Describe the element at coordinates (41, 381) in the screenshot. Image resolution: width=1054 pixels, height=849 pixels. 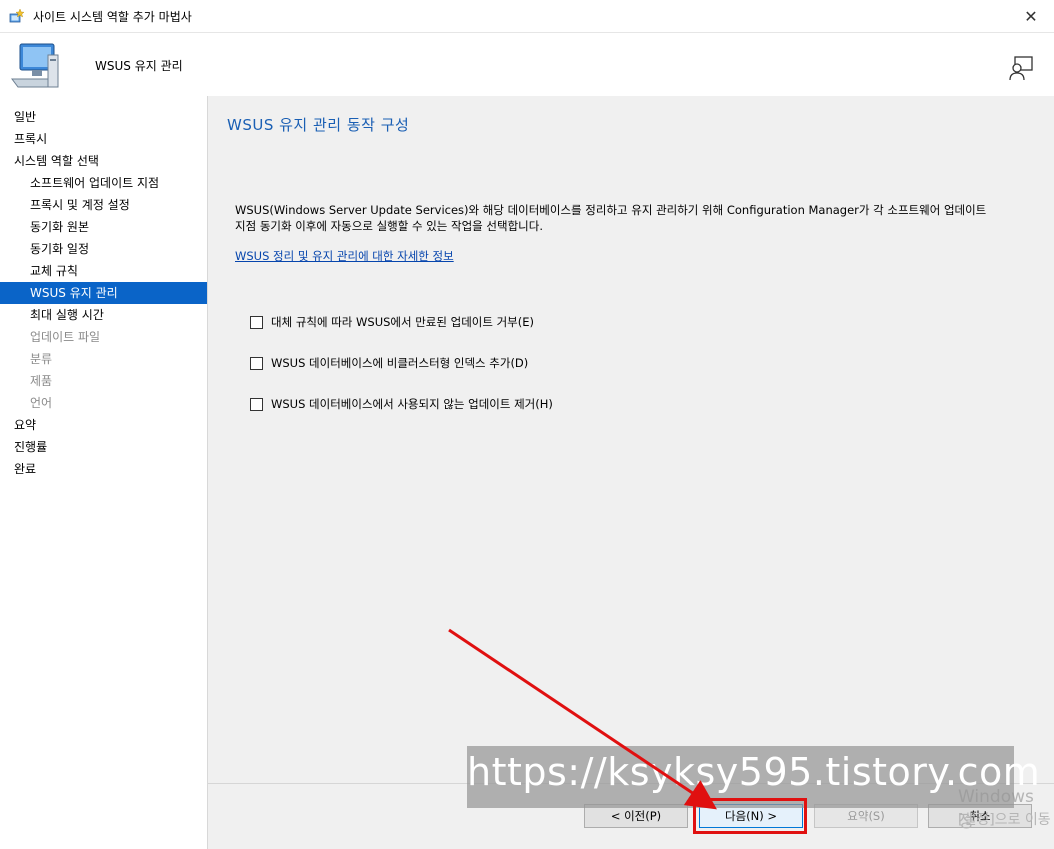
I see `nav-item-products: 제품` at that location.